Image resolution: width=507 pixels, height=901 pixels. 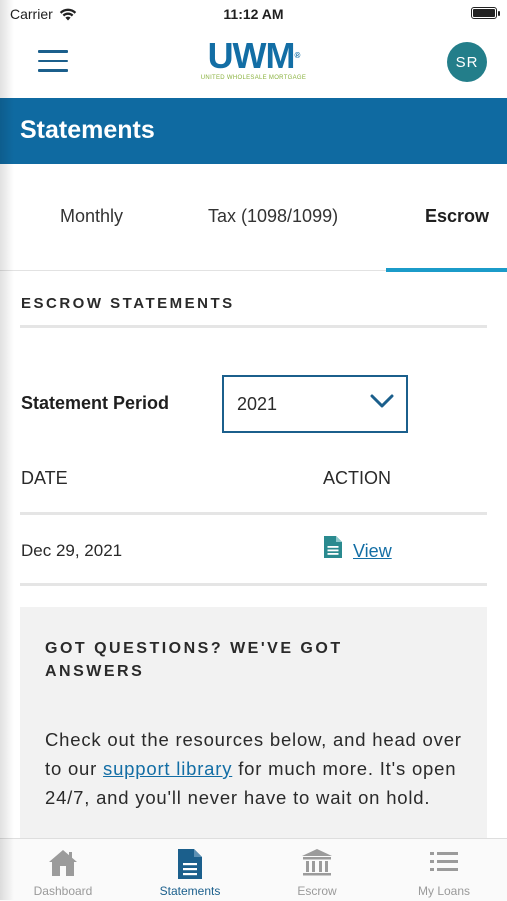 What do you see at coordinates (485, 13) in the screenshot?
I see `battery-icon` at bounding box center [485, 13].